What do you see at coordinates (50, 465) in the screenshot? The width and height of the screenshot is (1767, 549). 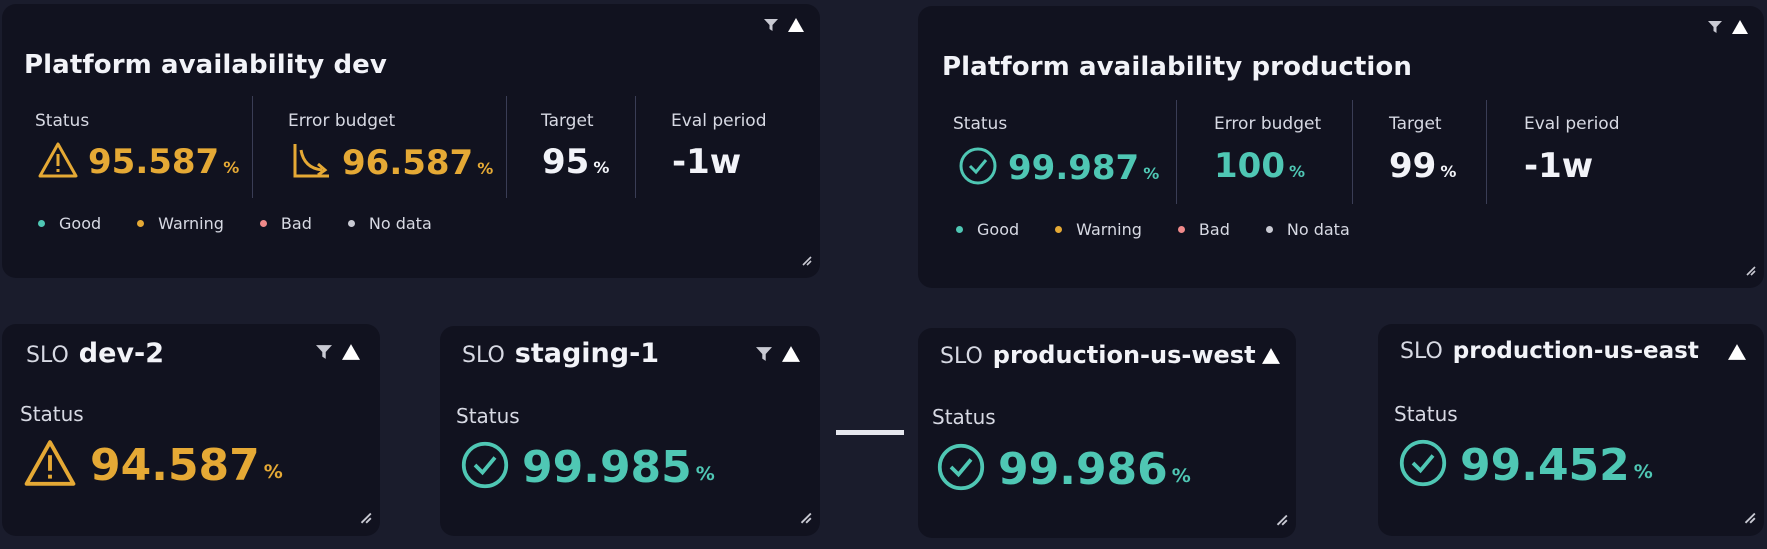 I see `warning-icon` at bounding box center [50, 465].